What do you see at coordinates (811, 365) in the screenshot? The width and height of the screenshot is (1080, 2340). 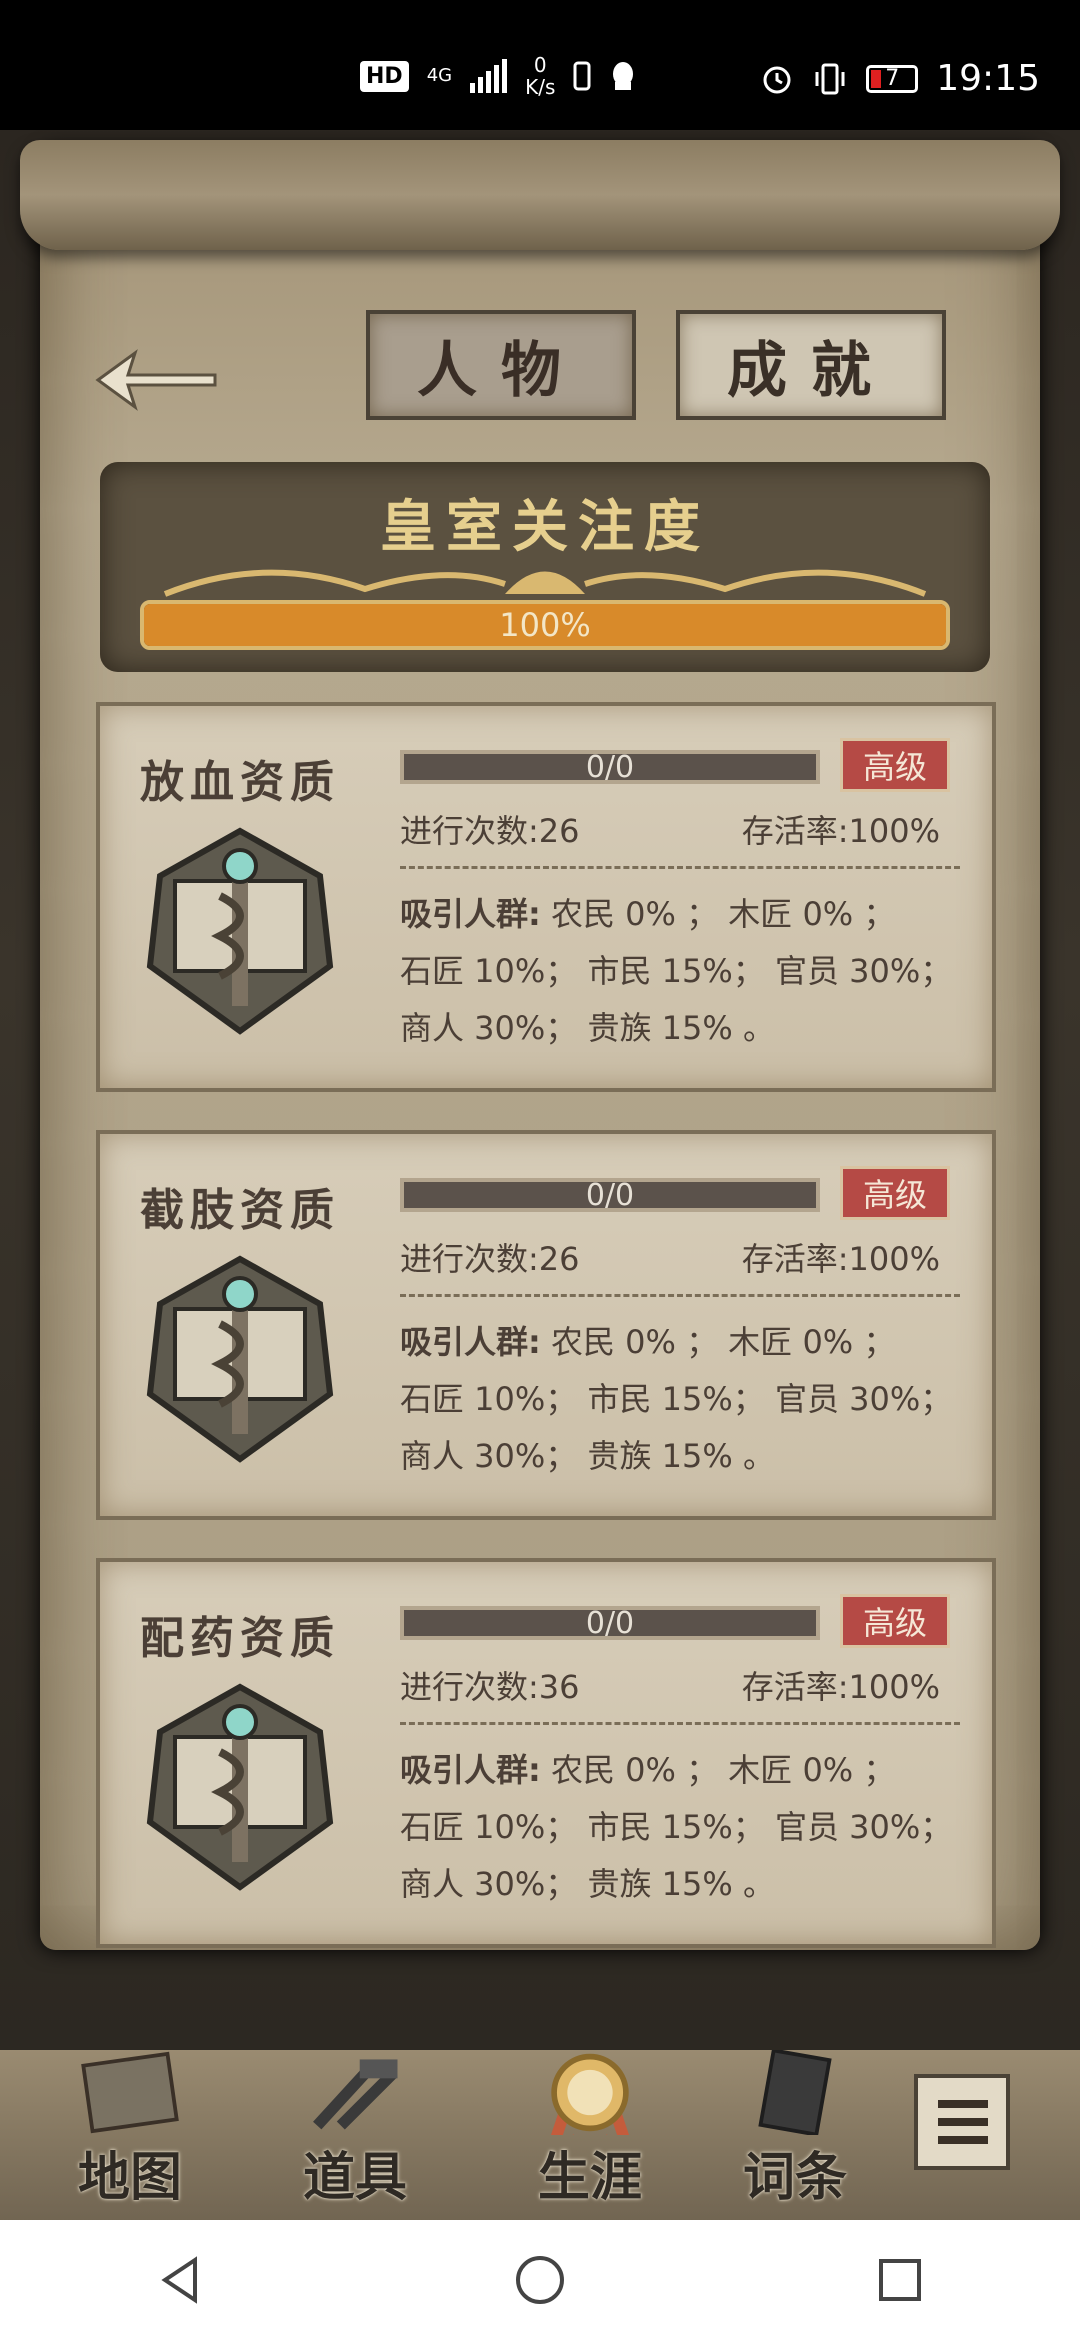 I see `tab-achievements: 成就` at bounding box center [811, 365].